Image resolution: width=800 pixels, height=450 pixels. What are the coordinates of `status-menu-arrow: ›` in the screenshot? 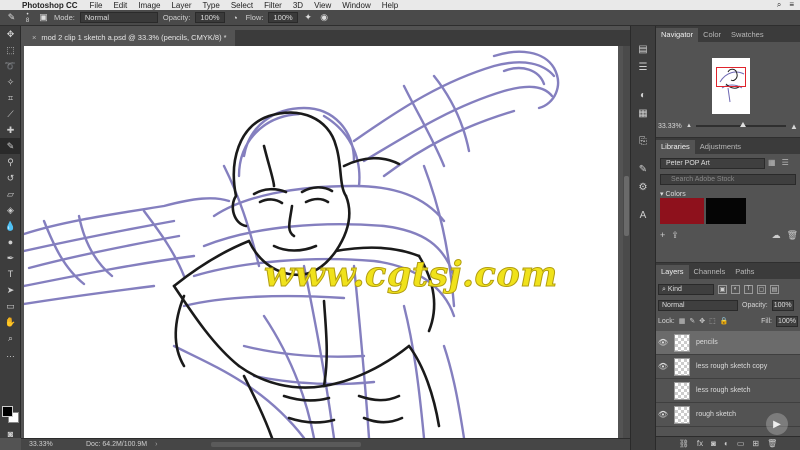 It's located at (156, 444).